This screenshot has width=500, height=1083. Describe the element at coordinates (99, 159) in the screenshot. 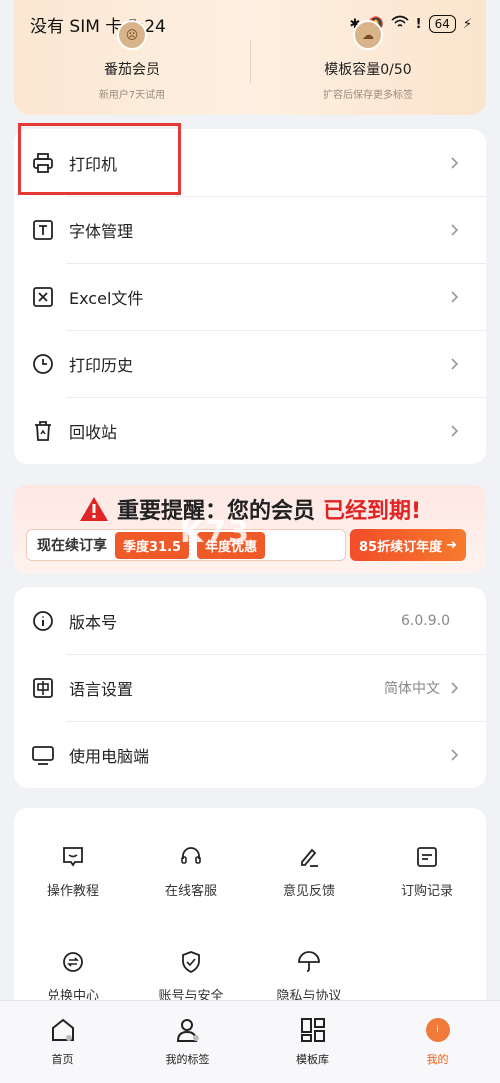

I see `highlight-box` at that location.